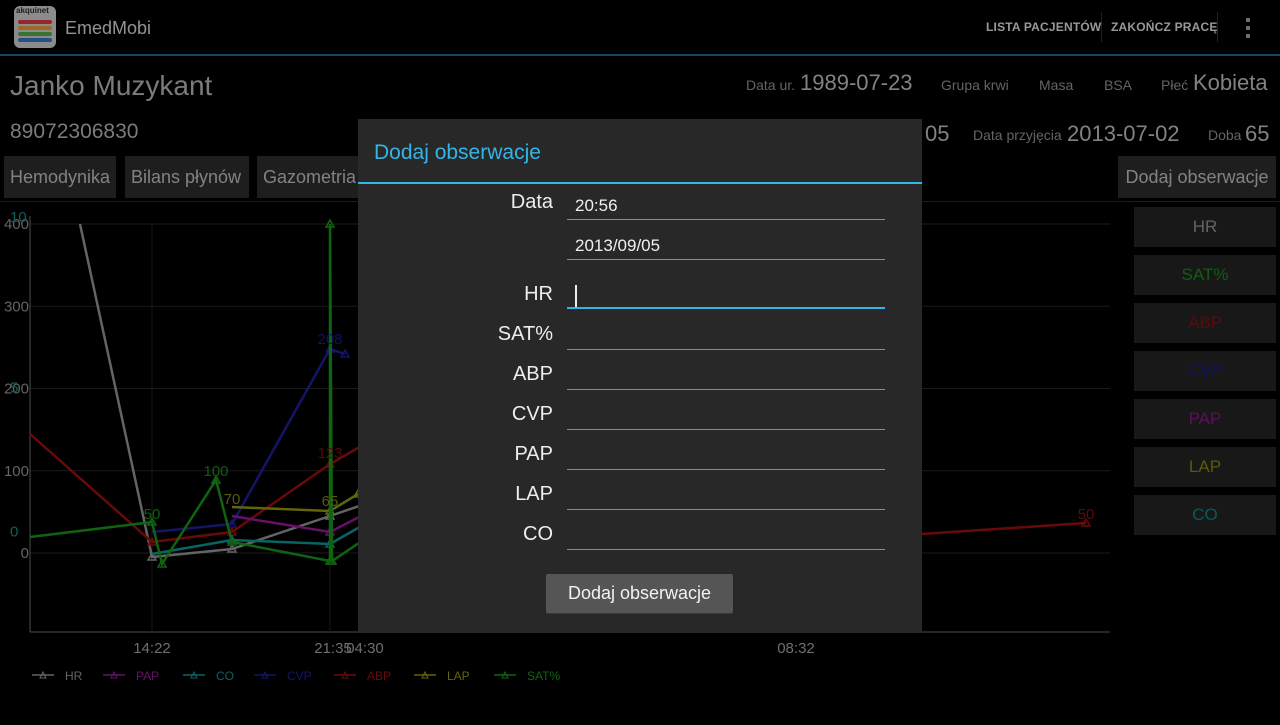 This screenshot has height=725, width=1280. I want to click on co-input, so click(726, 536).